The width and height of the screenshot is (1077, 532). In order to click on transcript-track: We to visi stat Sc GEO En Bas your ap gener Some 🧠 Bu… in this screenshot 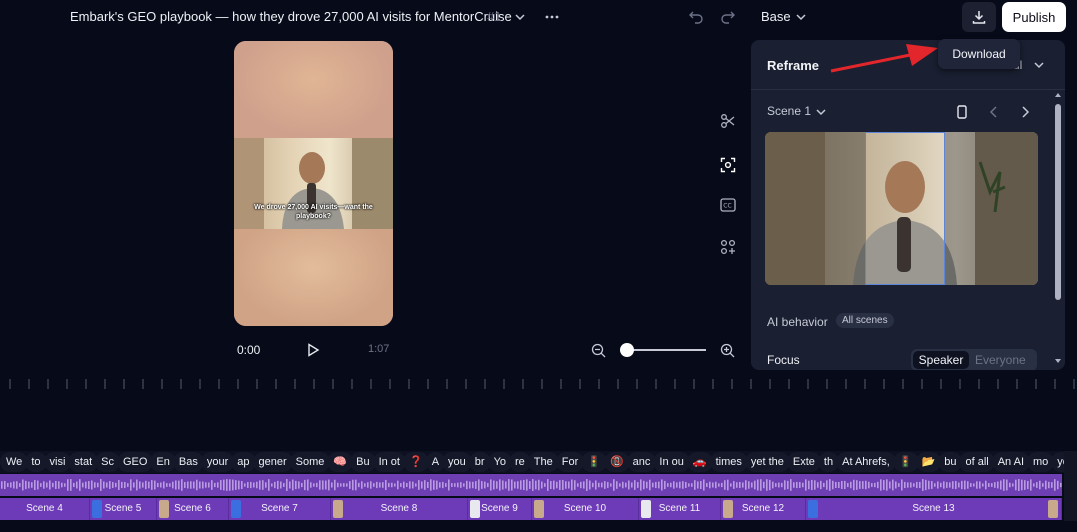, I will do `click(538, 462)`.